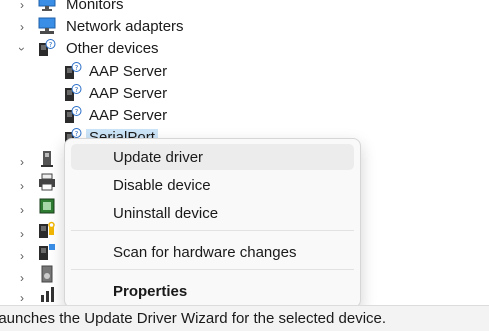  Describe the element at coordinates (150, 291) in the screenshot. I see `menu-item-label: Properties` at that location.